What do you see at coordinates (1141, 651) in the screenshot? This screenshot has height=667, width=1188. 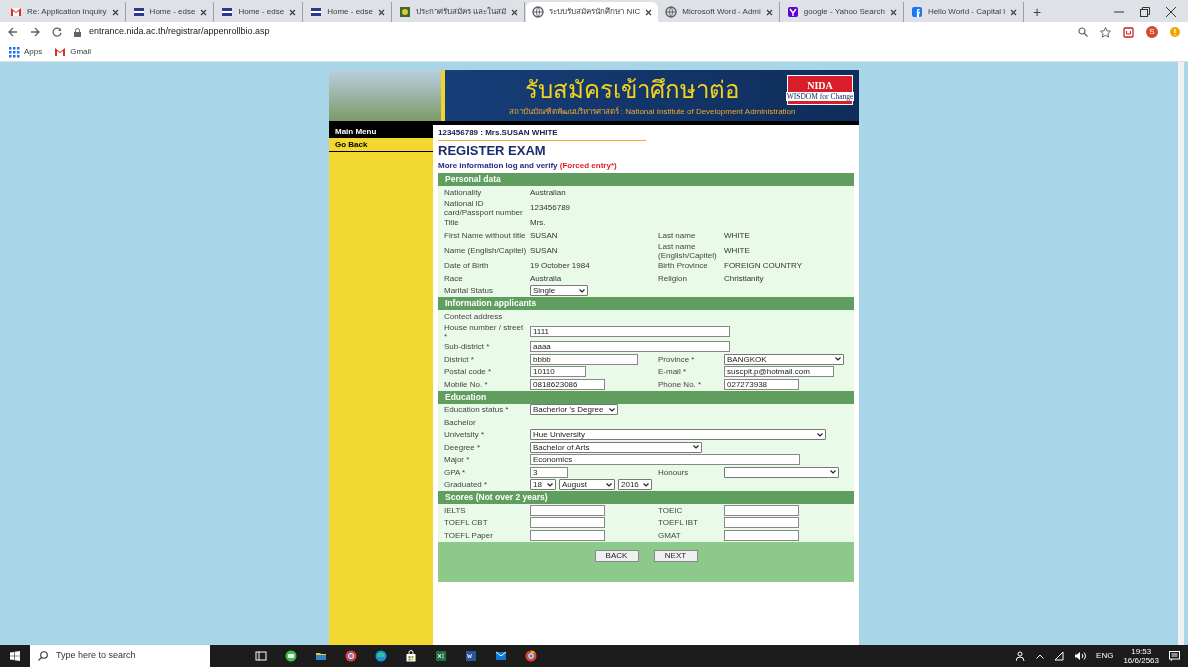 I see `clock-time: 19:53` at bounding box center [1141, 651].